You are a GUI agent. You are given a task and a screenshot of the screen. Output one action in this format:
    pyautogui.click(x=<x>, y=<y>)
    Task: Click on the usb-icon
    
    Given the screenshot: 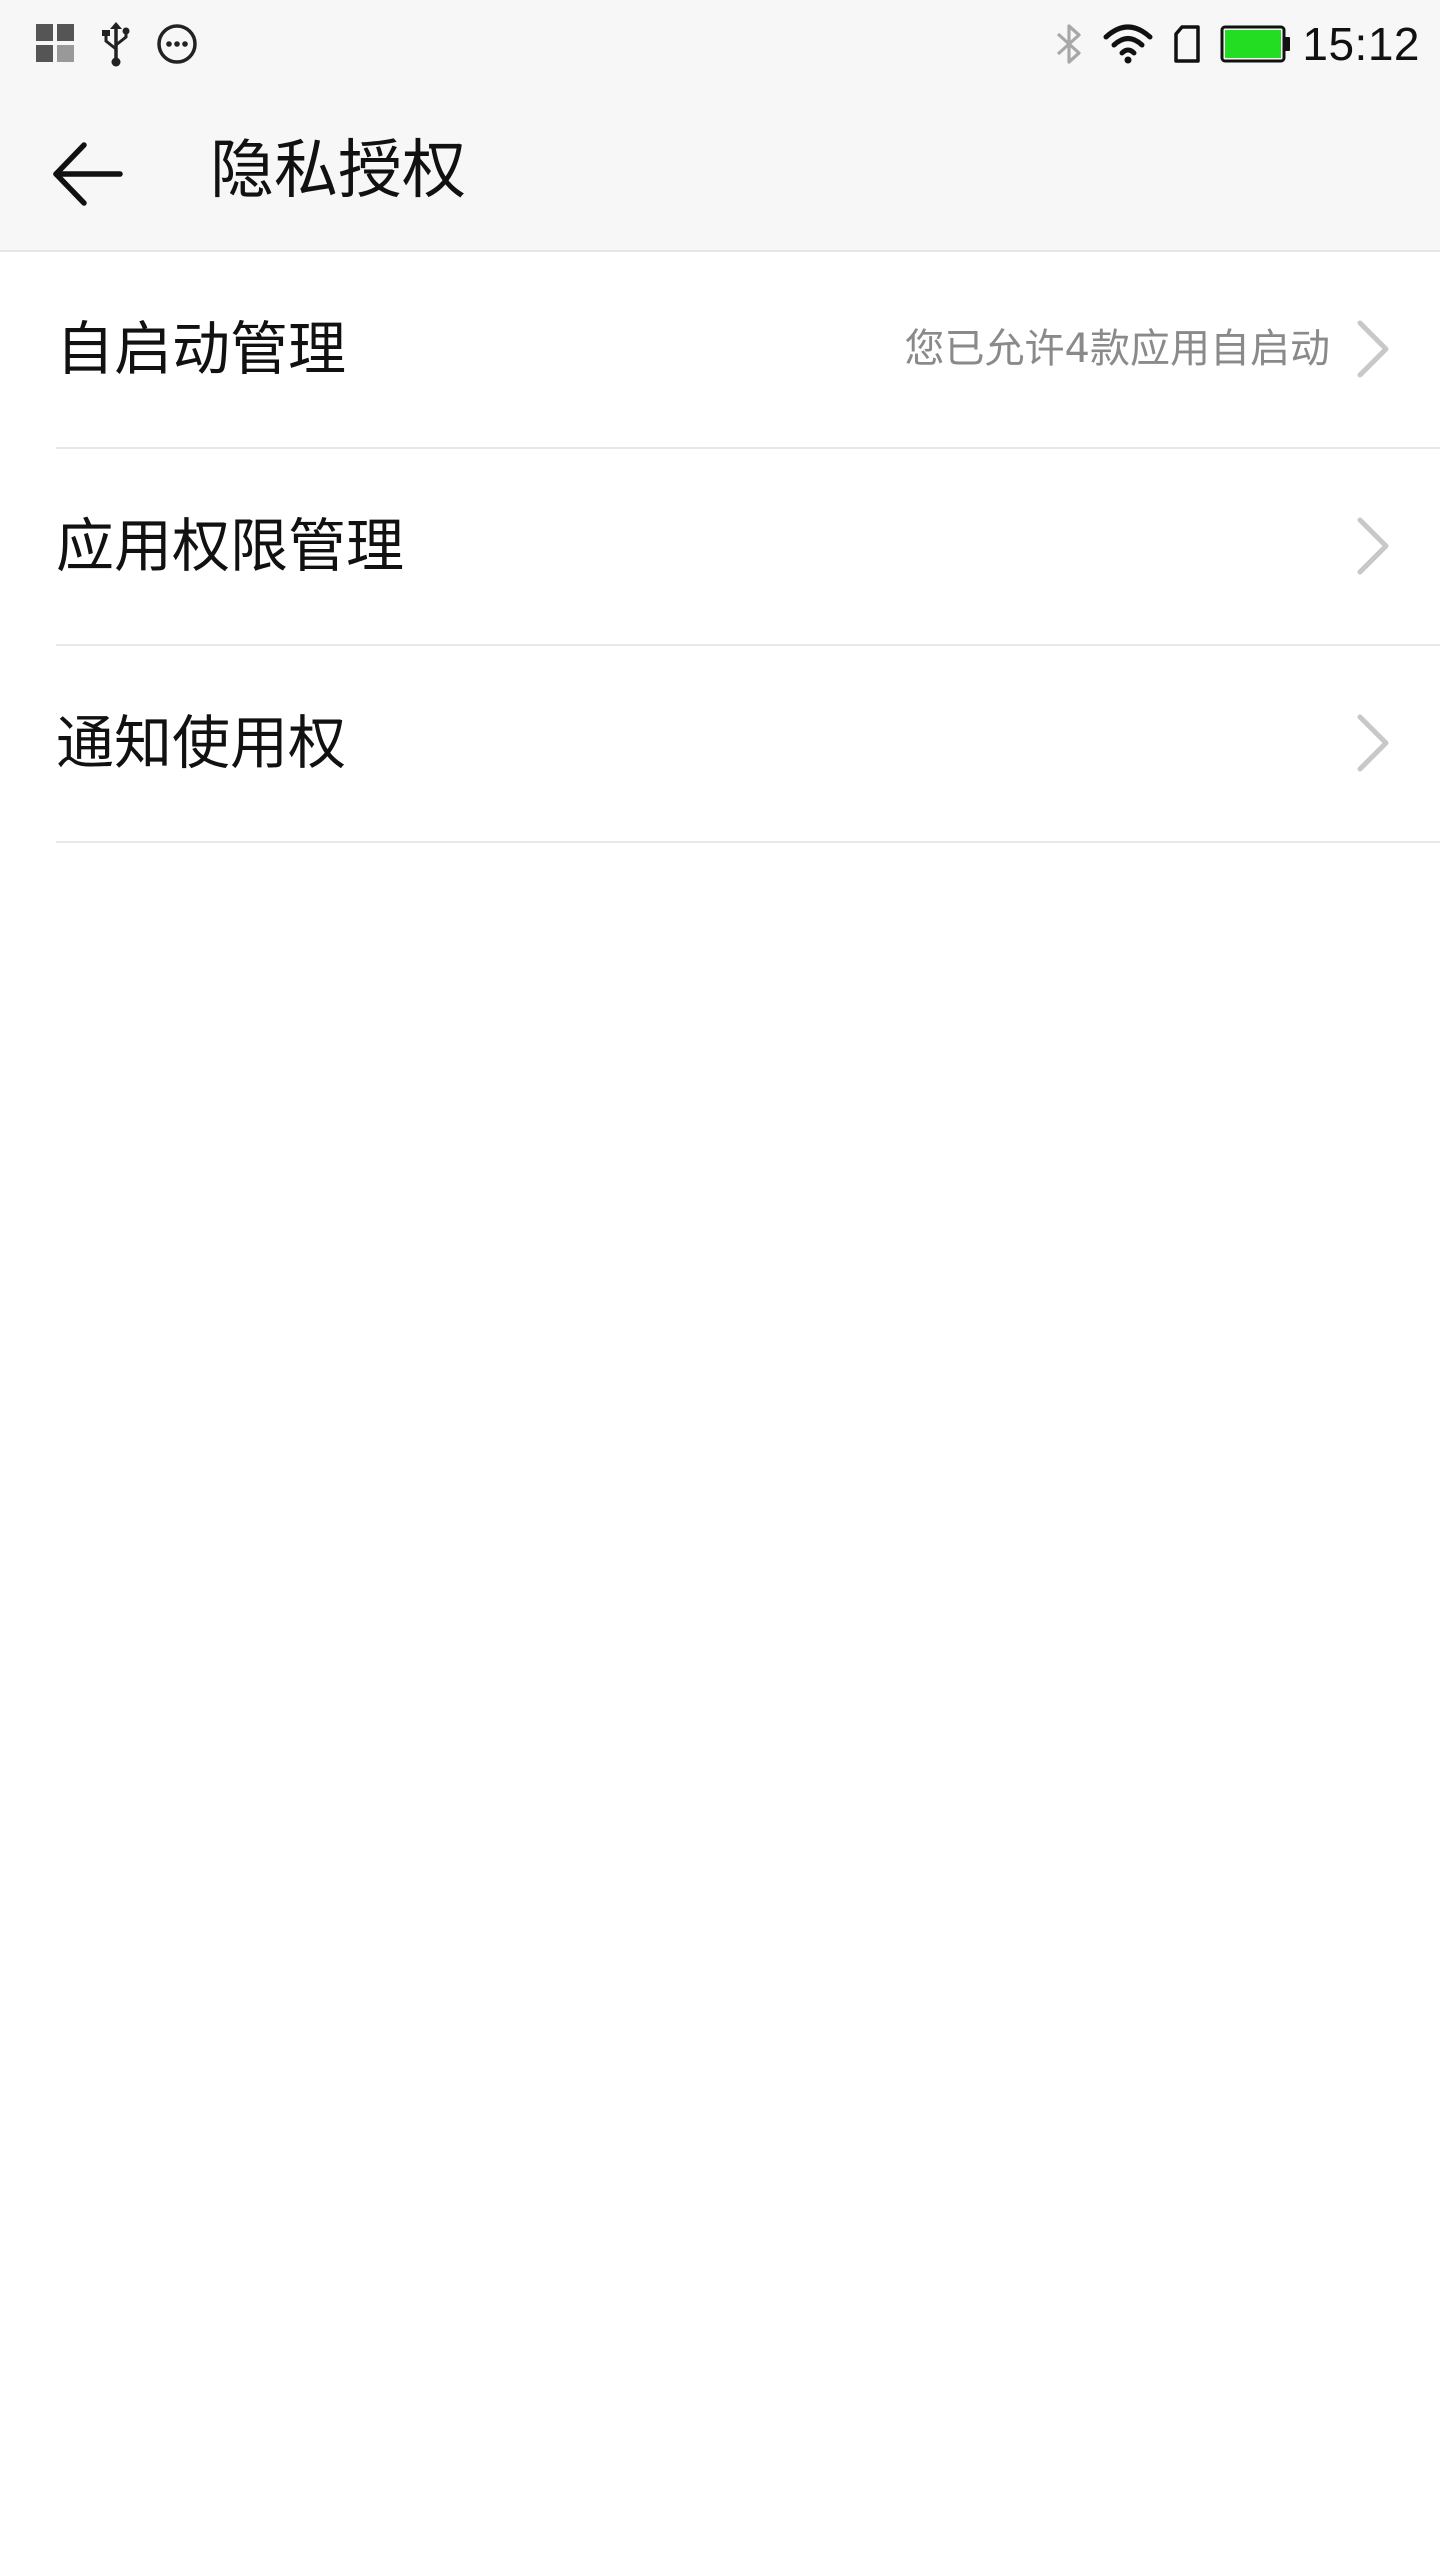 What is the action you would take?
    pyautogui.click(x=116, y=44)
    